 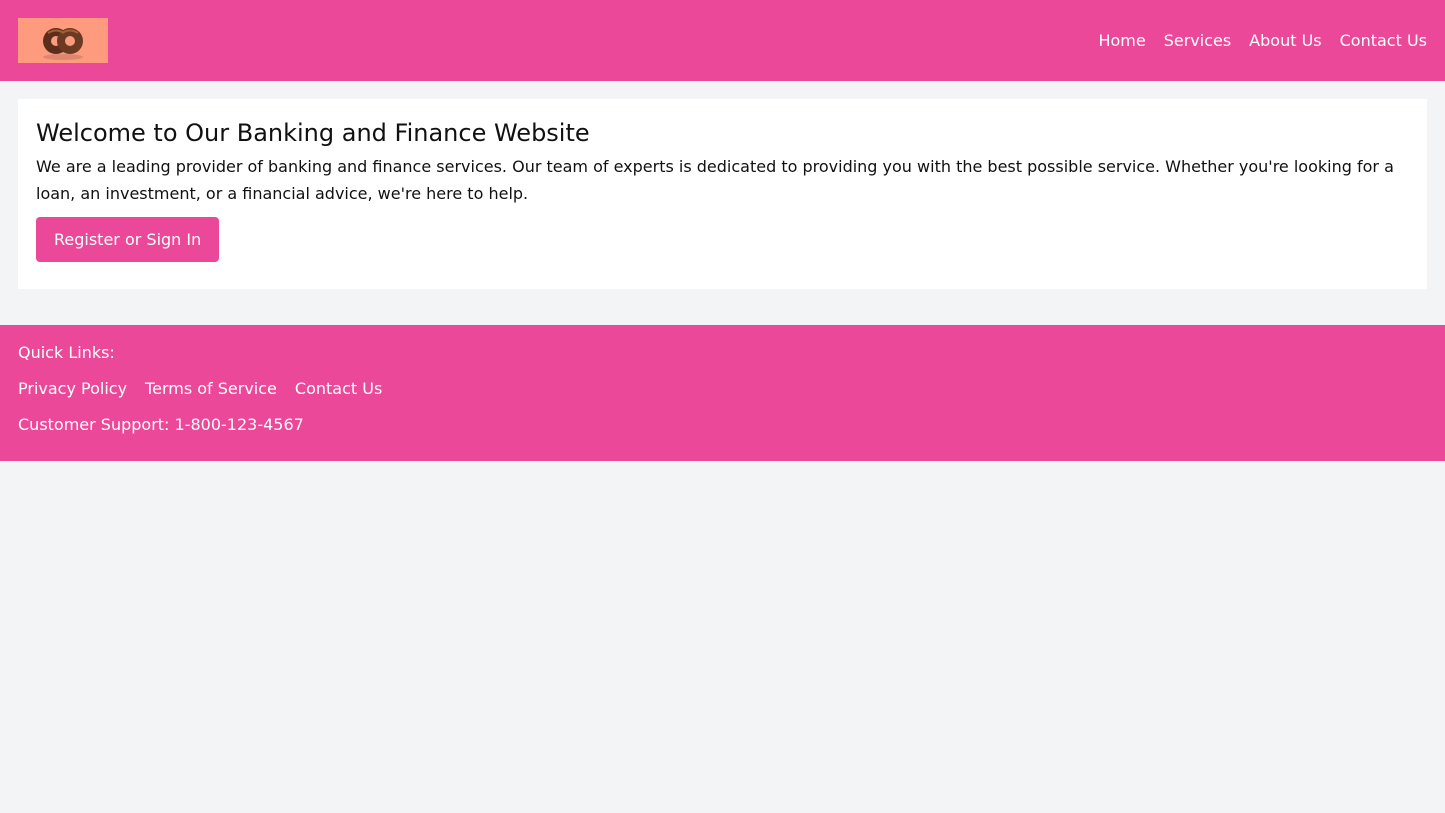 I want to click on footer-link-terms-of-service: Terms of Service, so click(x=211, y=389).